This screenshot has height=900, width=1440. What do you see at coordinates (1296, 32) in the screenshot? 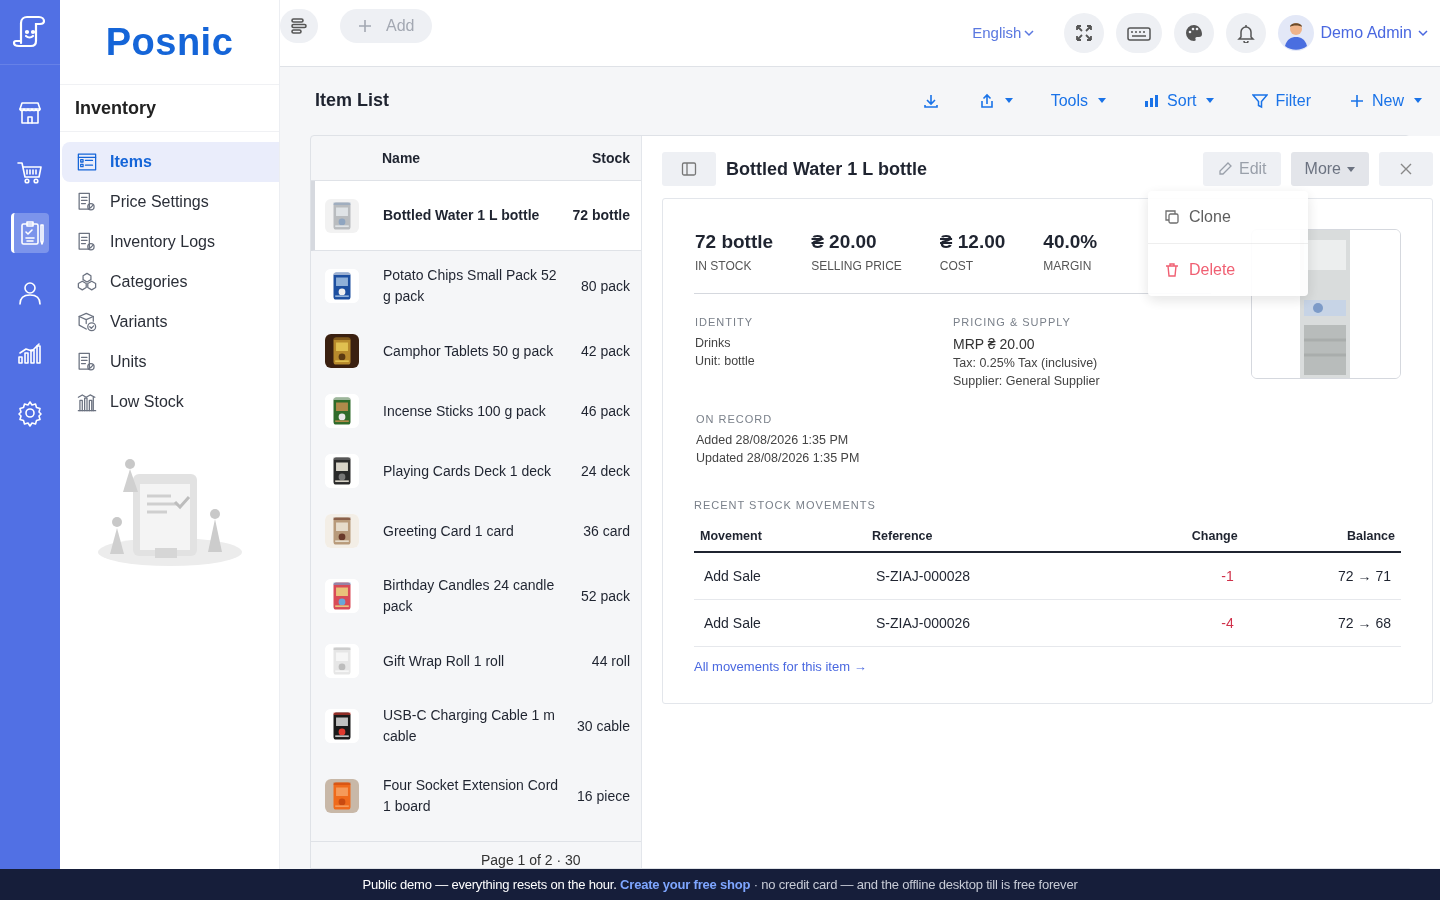
I see `avatar-icon` at bounding box center [1296, 32].